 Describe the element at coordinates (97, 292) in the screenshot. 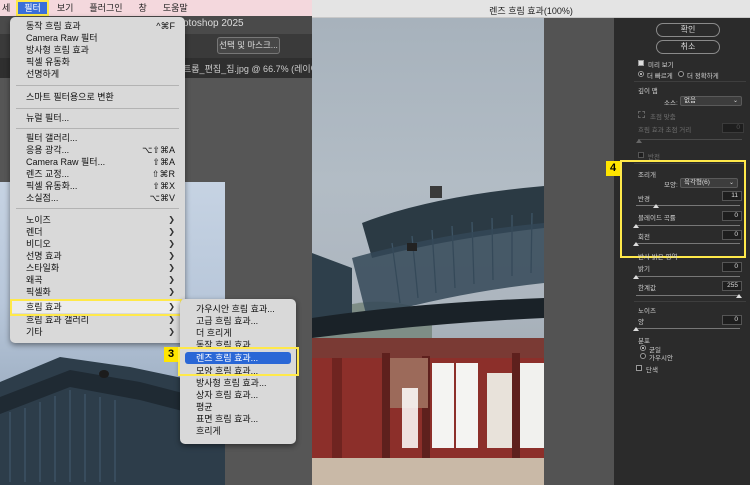

I see `menu-item-pixelate: 픽셀화 ❯` at that location.